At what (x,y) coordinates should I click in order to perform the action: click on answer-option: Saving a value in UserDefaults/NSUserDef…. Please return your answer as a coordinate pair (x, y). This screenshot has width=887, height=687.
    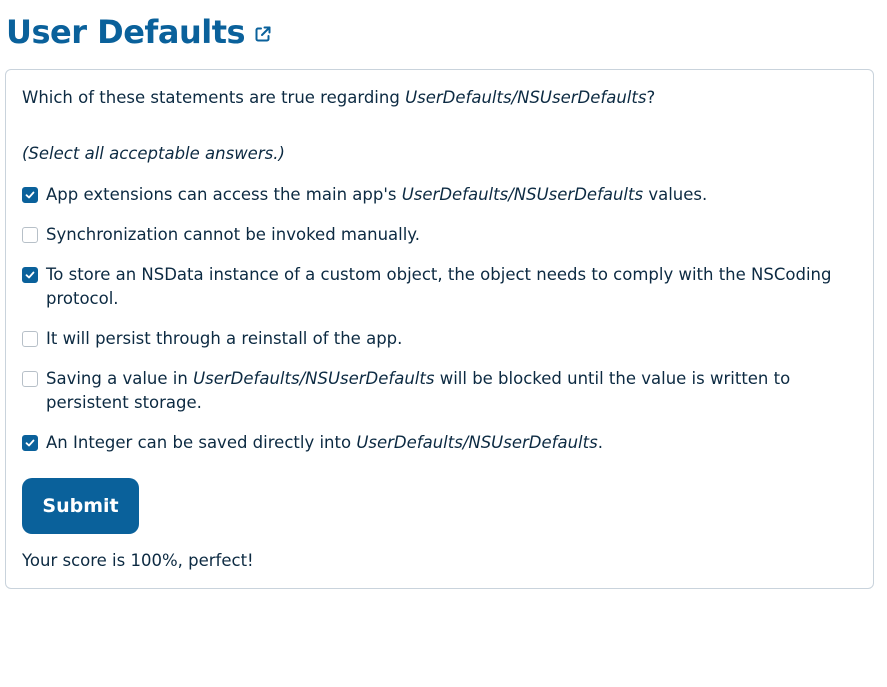
    Looking at the image, I should click on (432, 391).